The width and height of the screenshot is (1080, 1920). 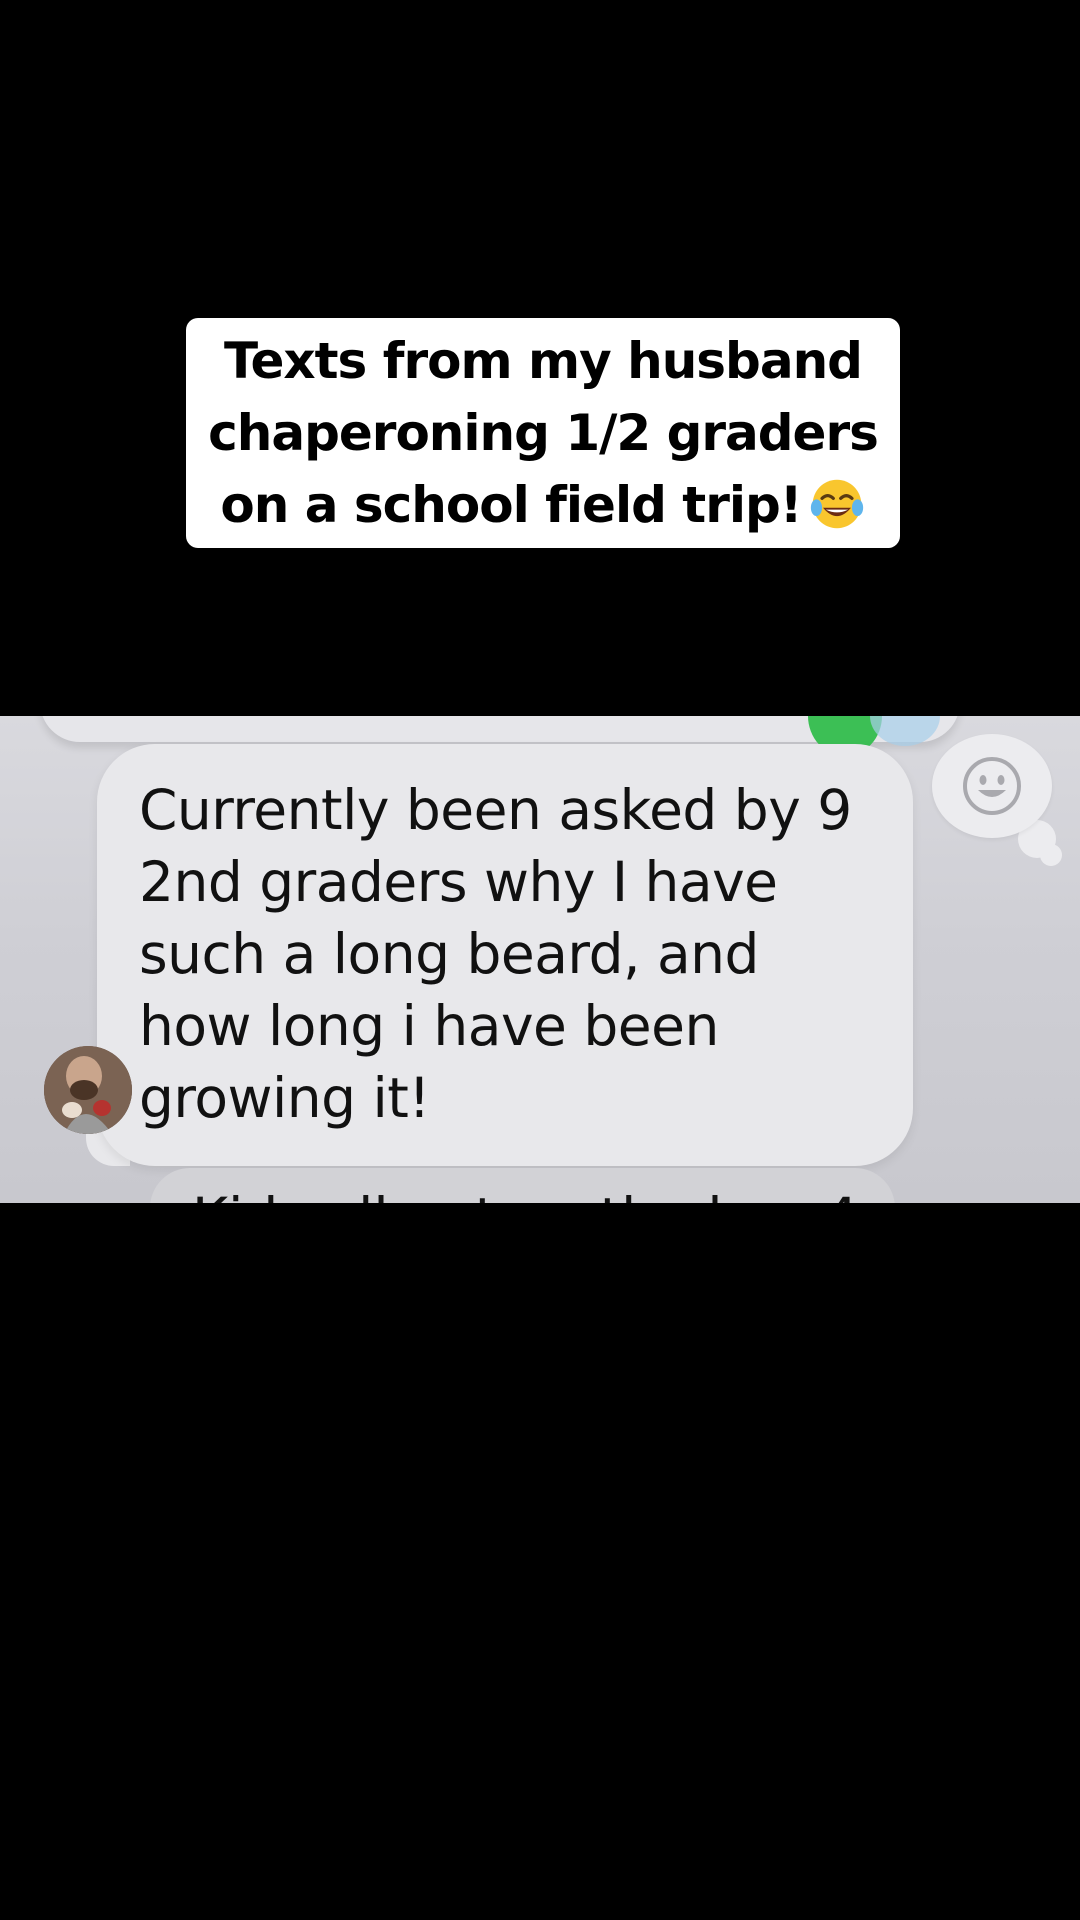 I want to click on smiley-face-icon, so click(x=992, y=786).